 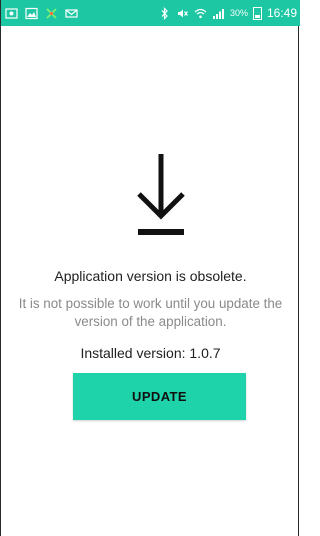 What do you see at coordinates (161, 194) in the screenshot?
I see `download-icon` at bounding box center [161, 194].